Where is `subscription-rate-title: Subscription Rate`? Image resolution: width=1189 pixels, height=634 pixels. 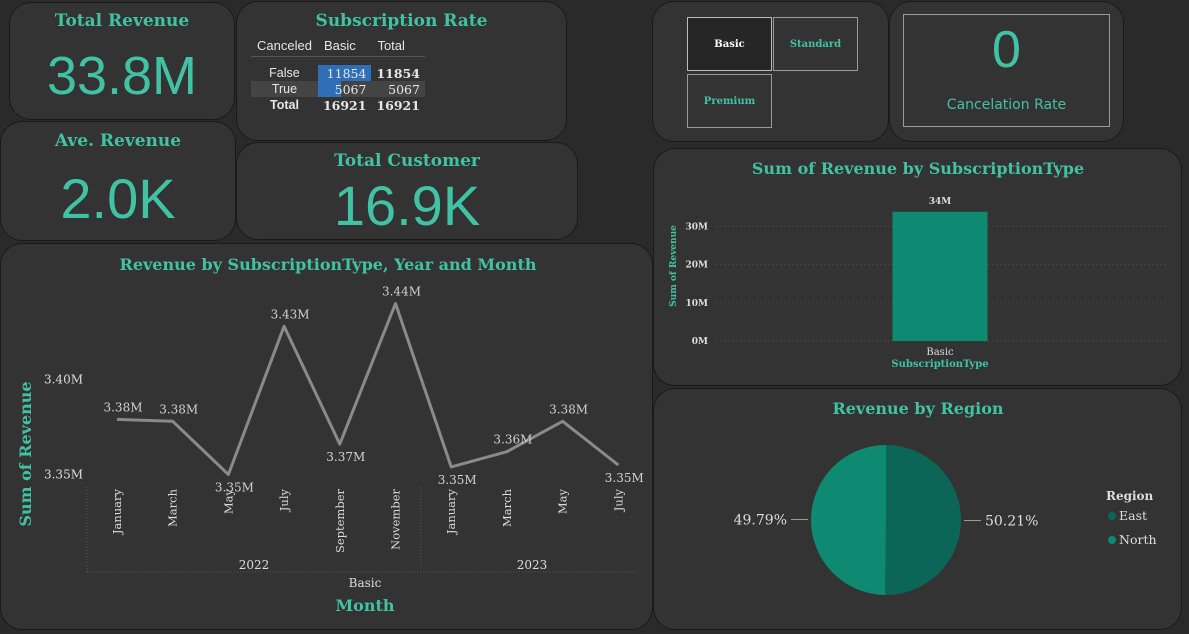 subscription-rate-title: Subscription Rate is located at coordinates (401, 21).